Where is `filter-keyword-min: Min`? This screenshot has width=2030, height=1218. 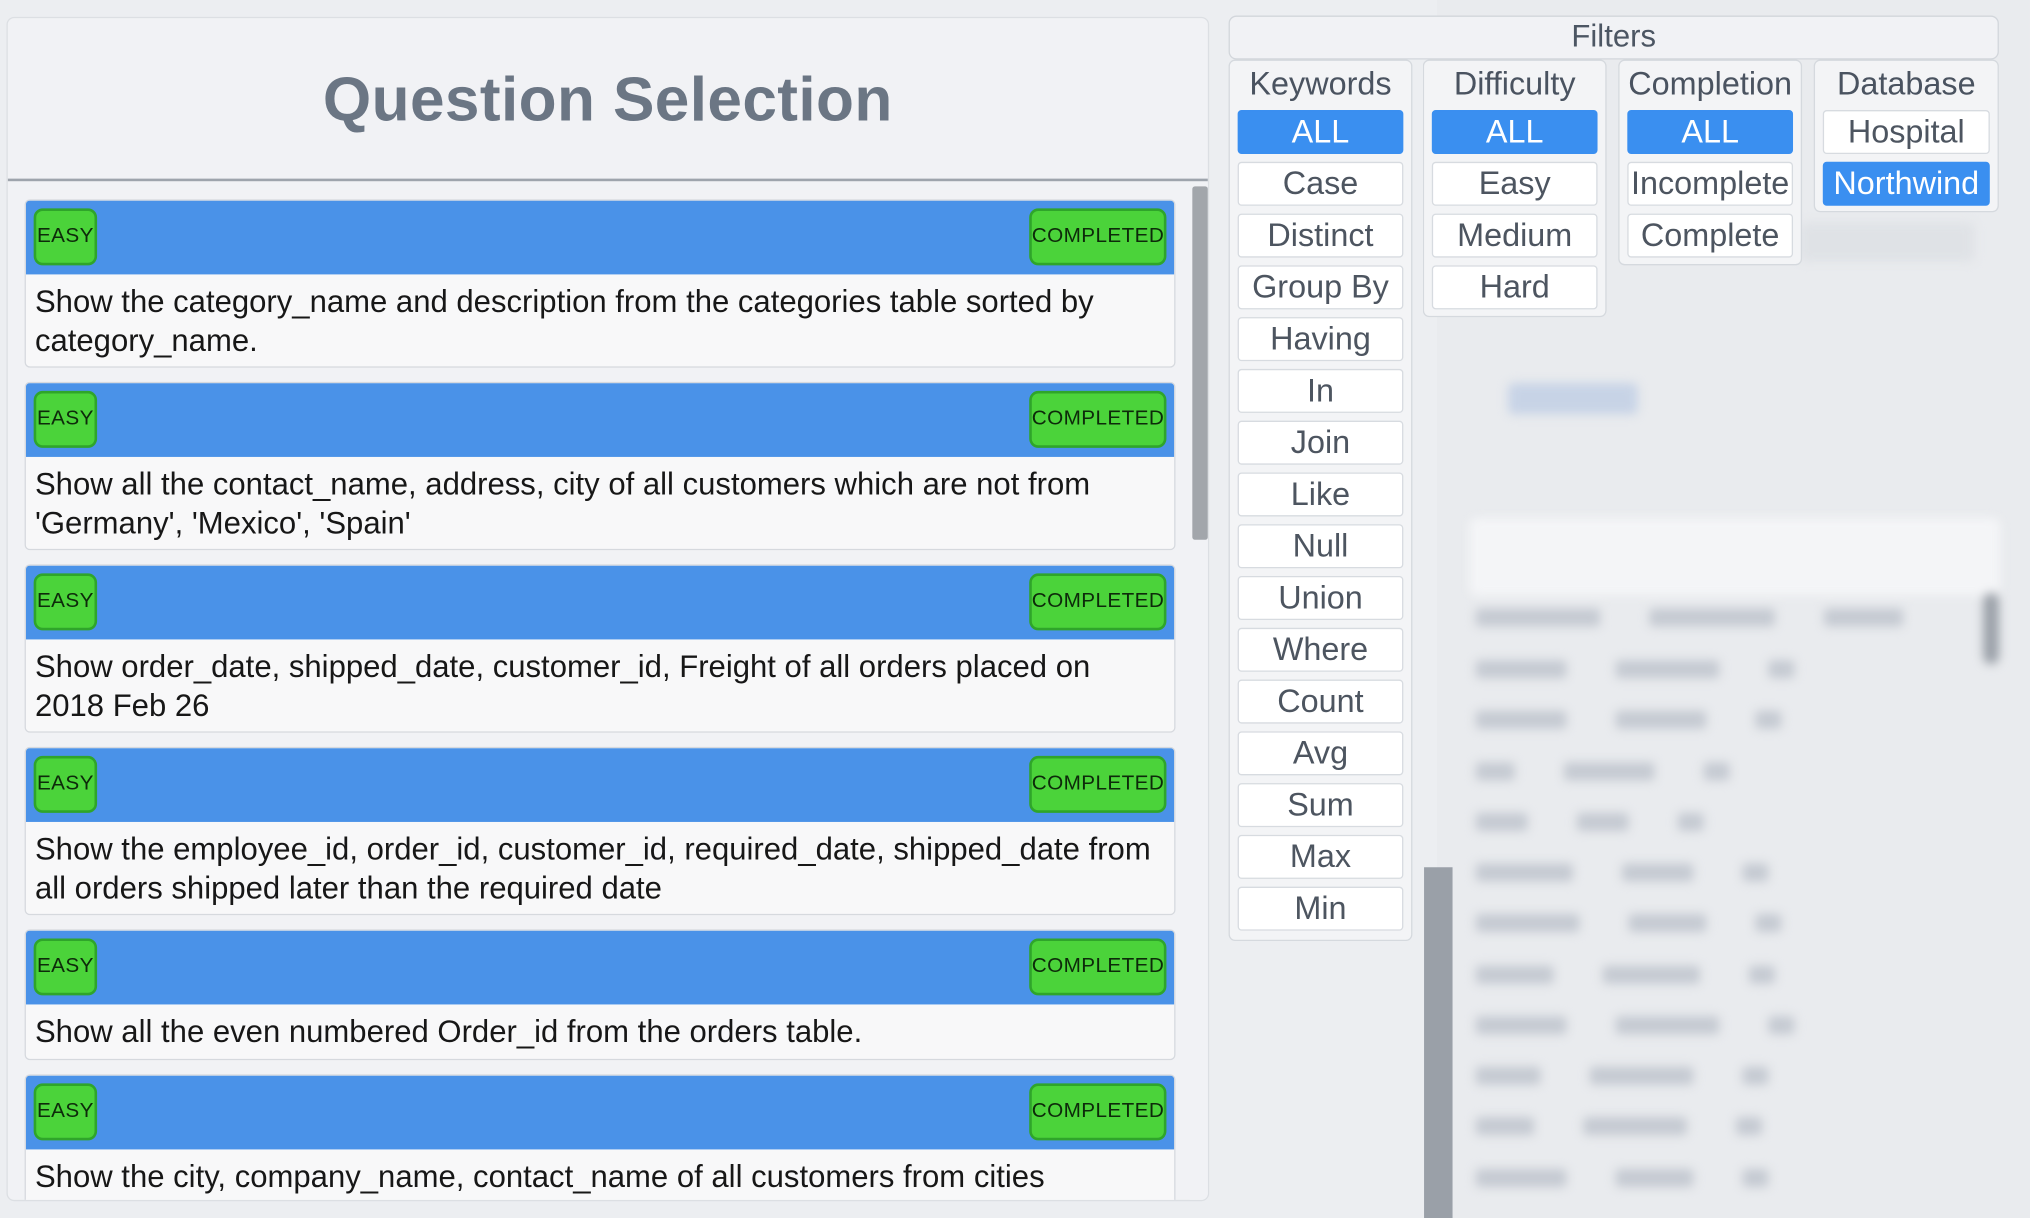 filter-keyword-min: Min is located at coordinates (1320, 908).